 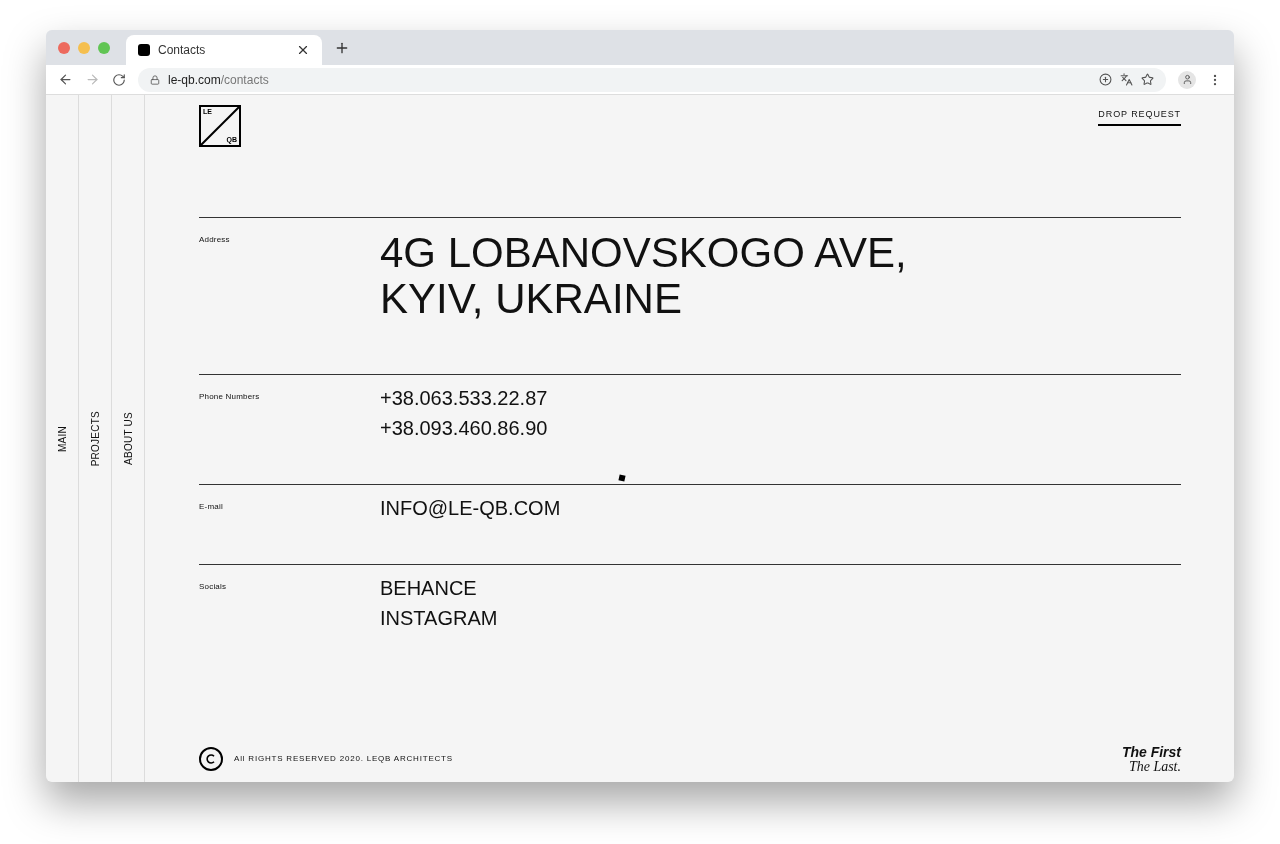 What do you see at coordinates (622, 478) in the screenshot?
I see `cursor-square` at bounding box center [622, 478].